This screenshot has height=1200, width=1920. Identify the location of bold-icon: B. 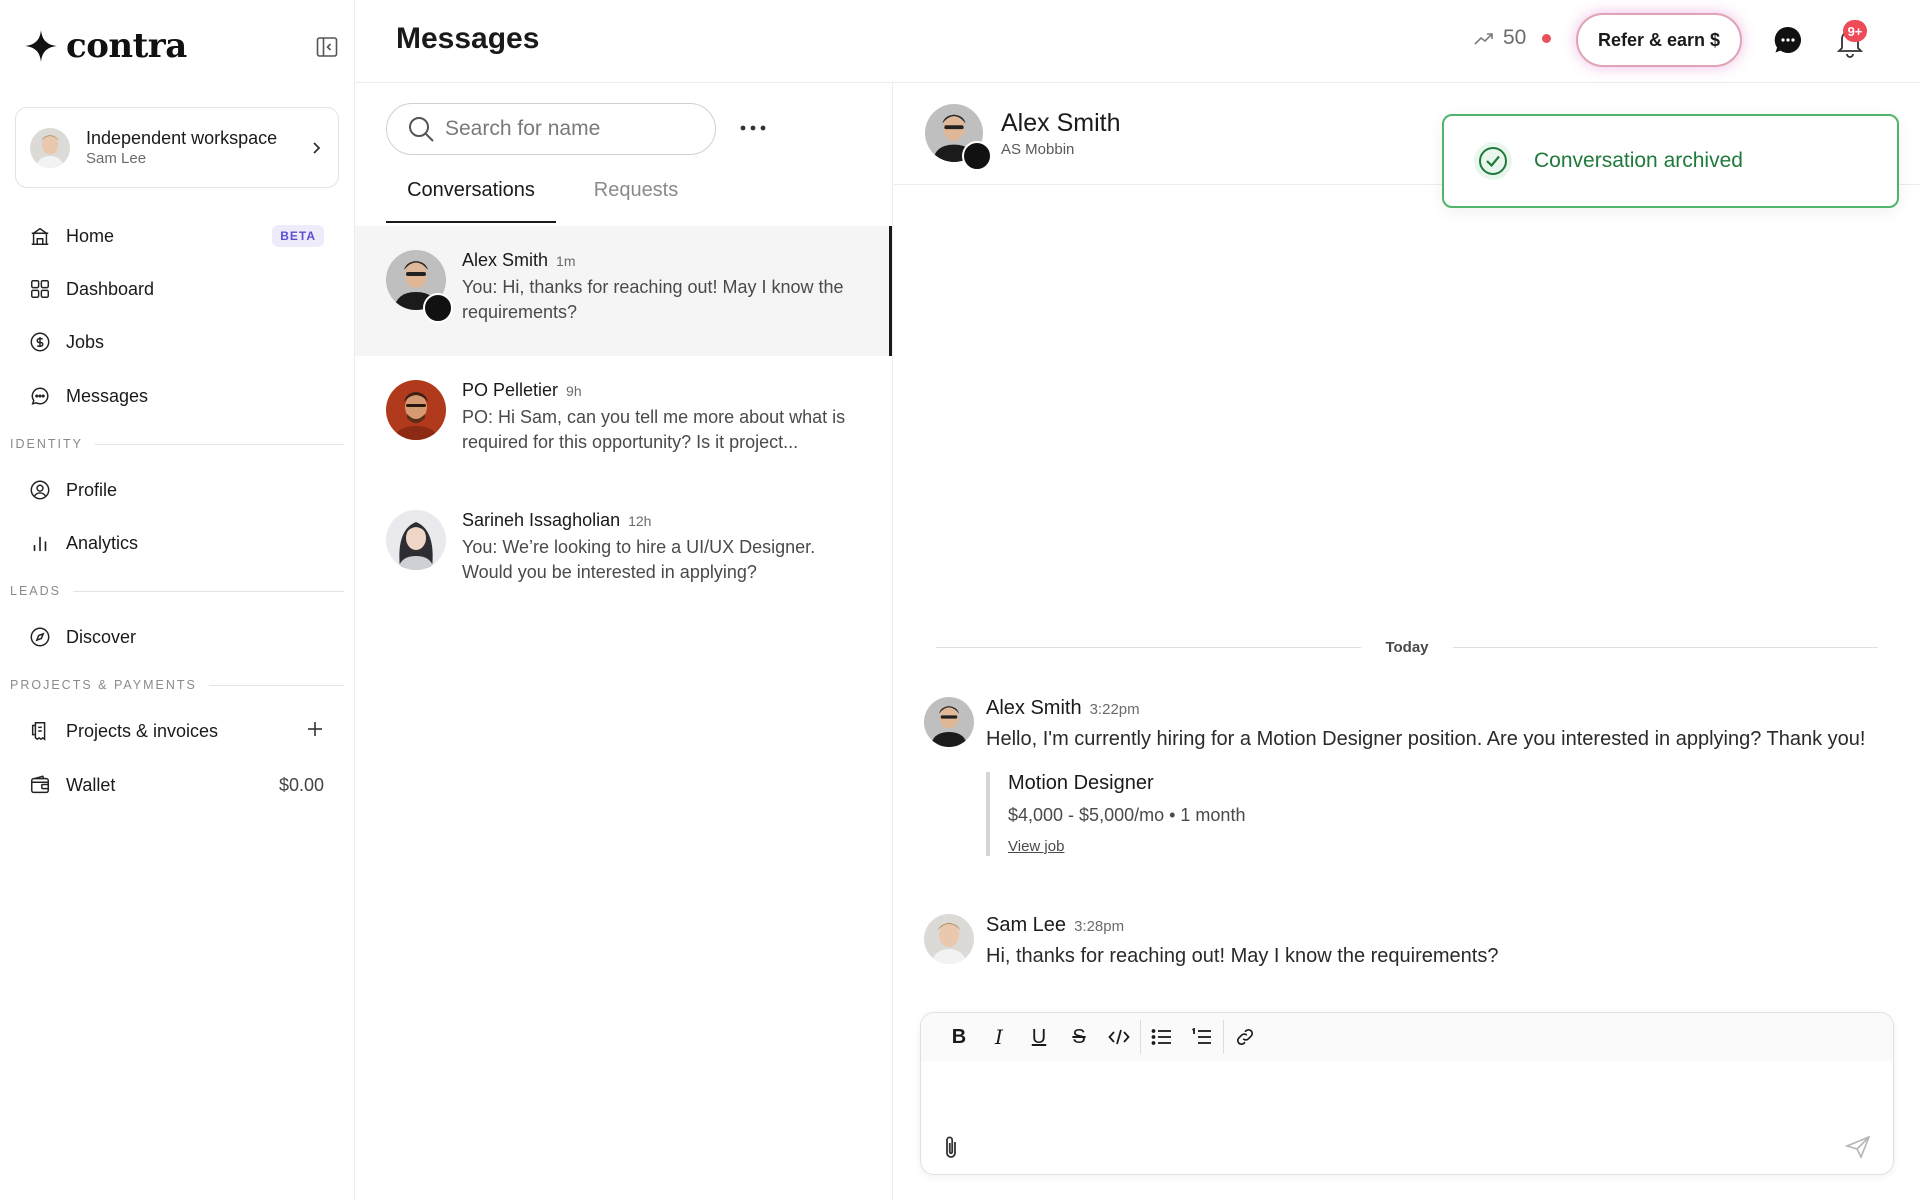
(959, 1036).